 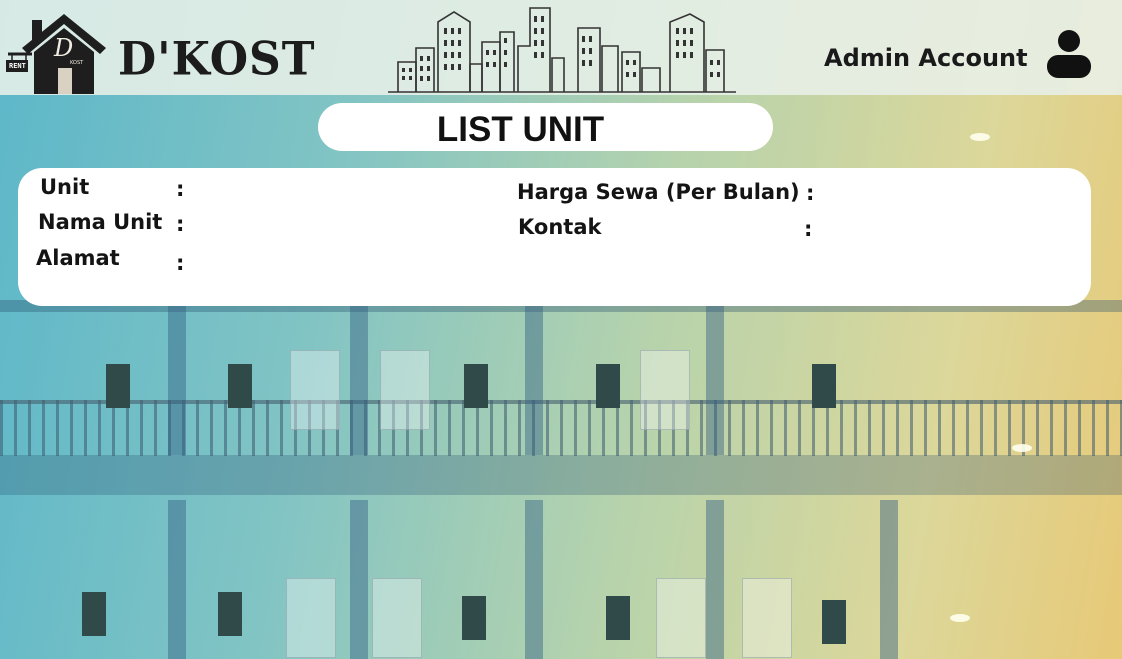 I want to click on alamat-colon: :, so click(x=180, y=263).